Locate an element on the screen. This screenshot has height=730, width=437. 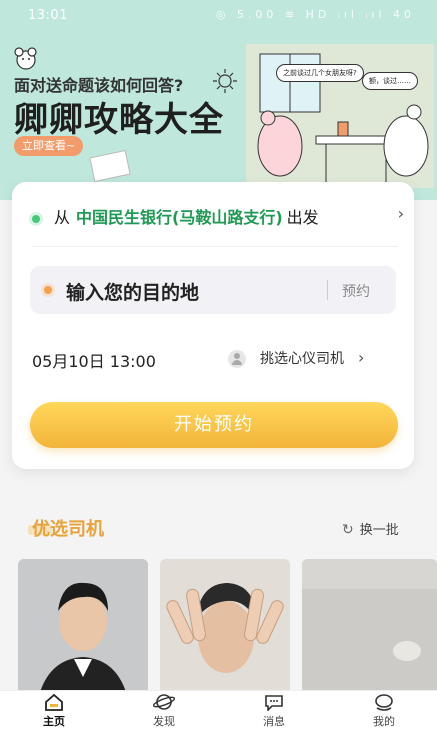
planet-icon is located at coordinates (164, 702).